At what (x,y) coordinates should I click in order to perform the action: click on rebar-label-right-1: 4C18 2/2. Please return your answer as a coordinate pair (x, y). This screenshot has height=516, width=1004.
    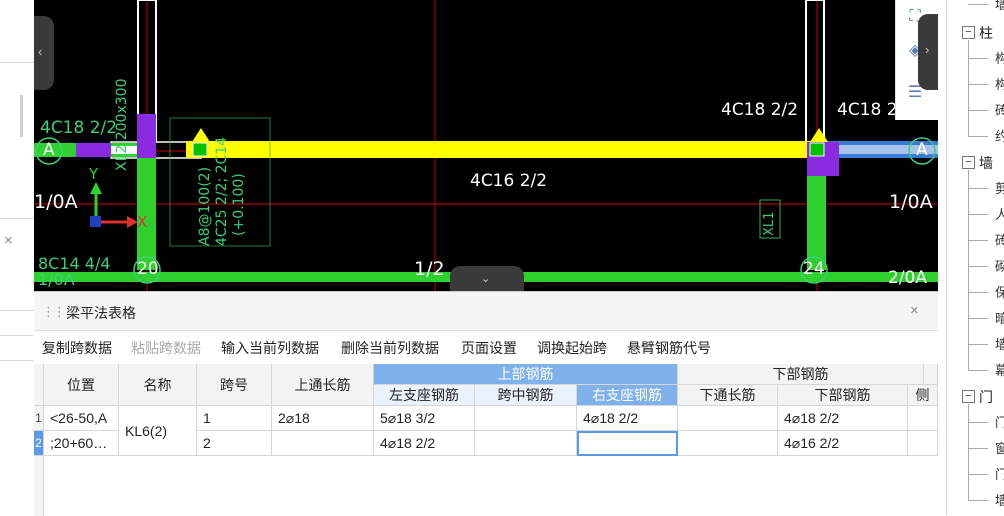
    Looking at the image, I should click on (760, 110).